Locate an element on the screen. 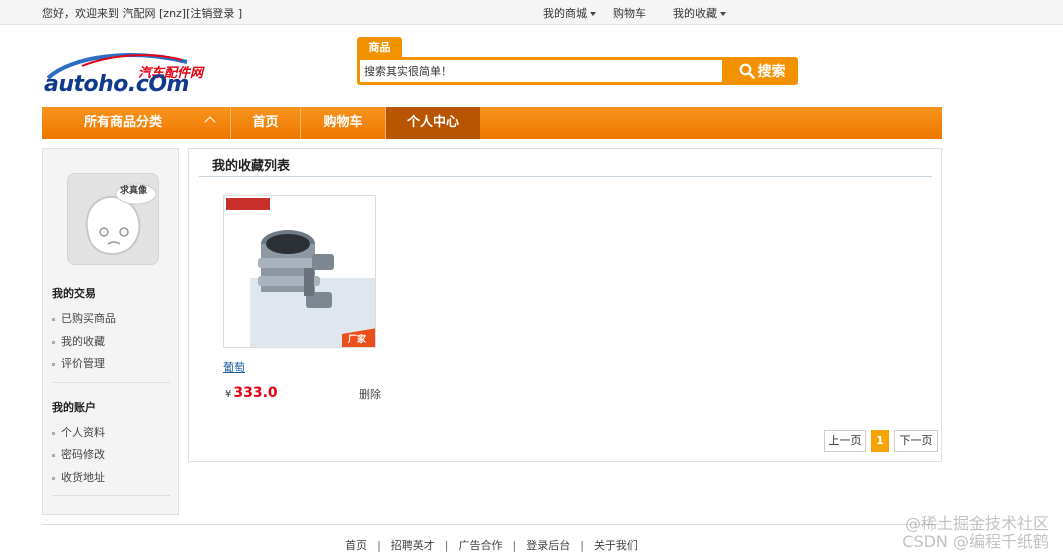  nav-item-label: 个人中心 is located at coordinates (432, 122).